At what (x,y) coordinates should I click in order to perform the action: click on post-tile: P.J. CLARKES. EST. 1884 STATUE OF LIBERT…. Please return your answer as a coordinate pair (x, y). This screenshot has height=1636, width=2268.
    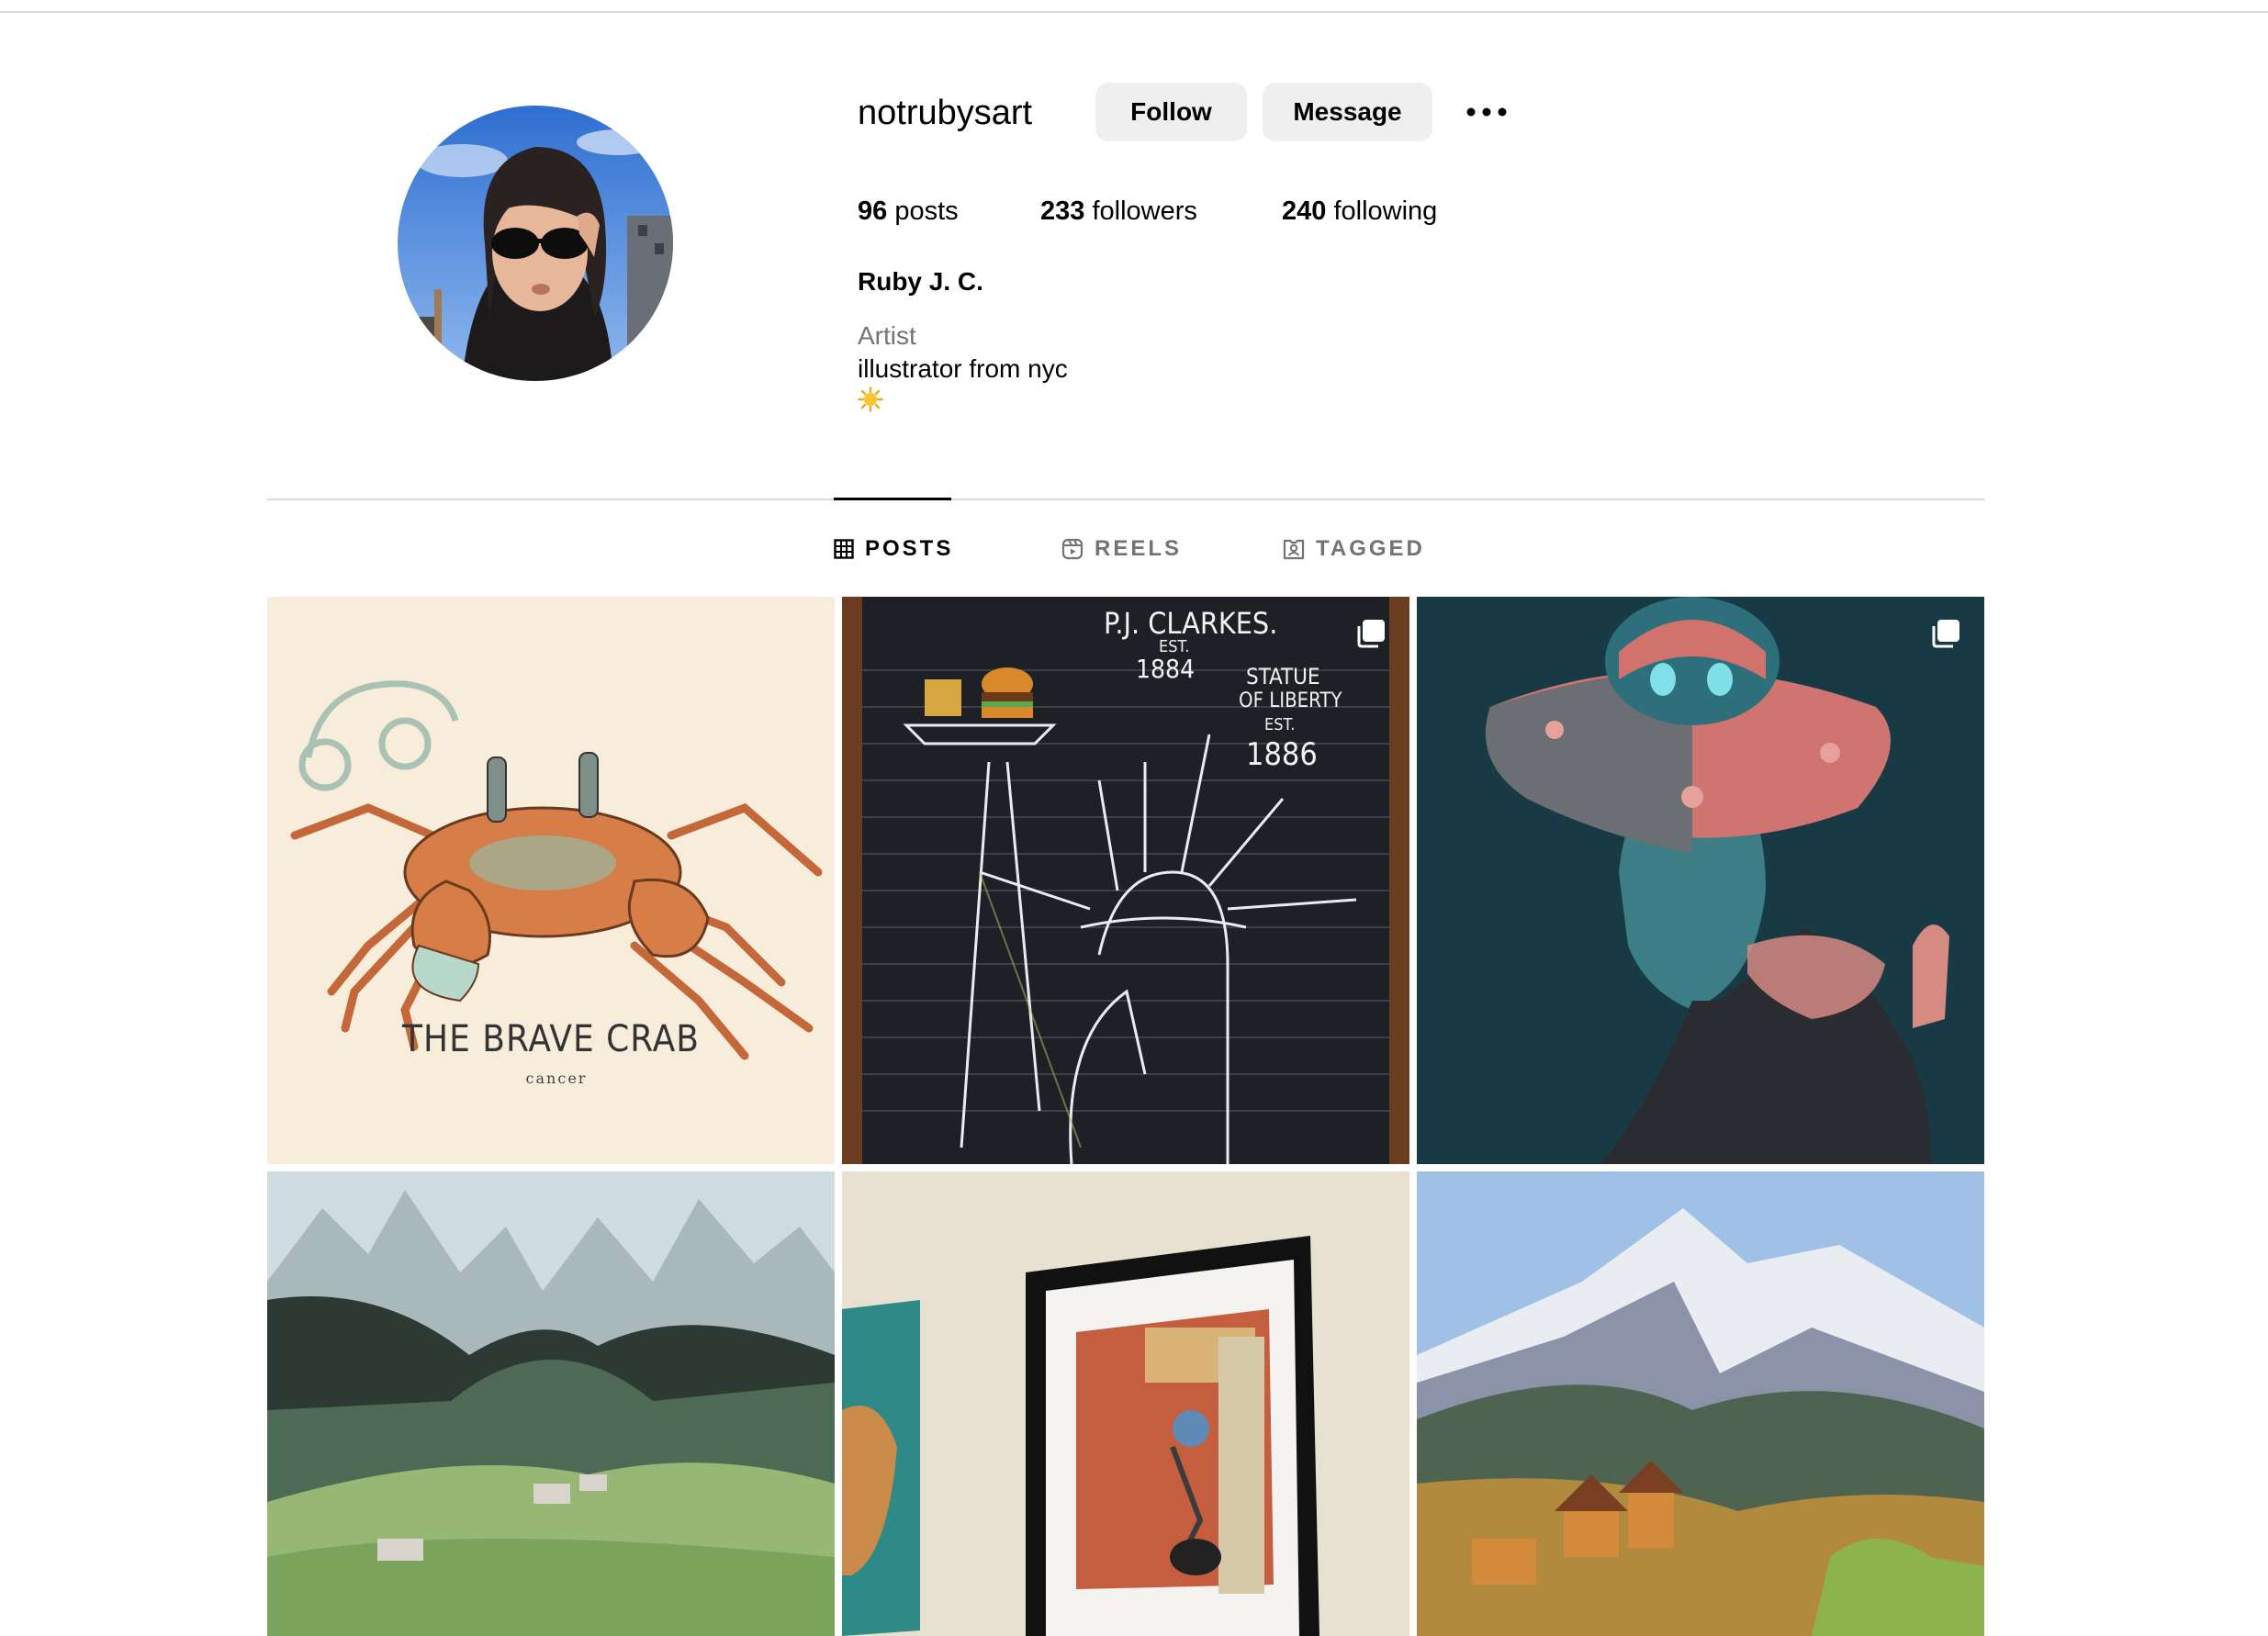
    Looking at the image, I should click on (1125, 881).